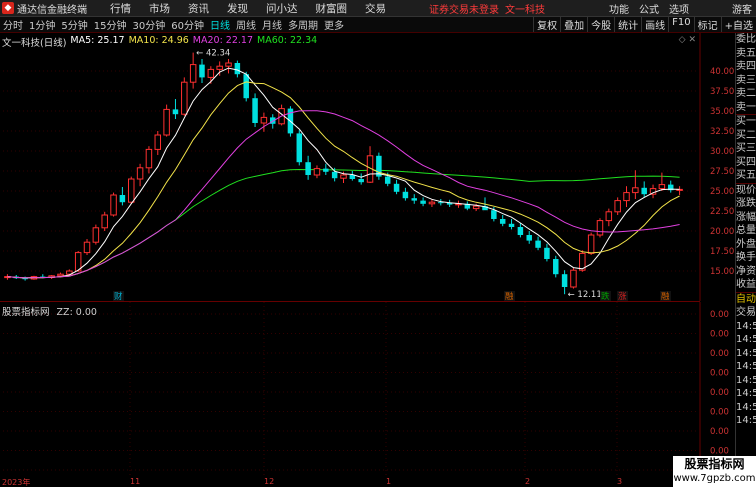  I want to click on chart-settings-icon: ◇ ✕, so click(687, 40).